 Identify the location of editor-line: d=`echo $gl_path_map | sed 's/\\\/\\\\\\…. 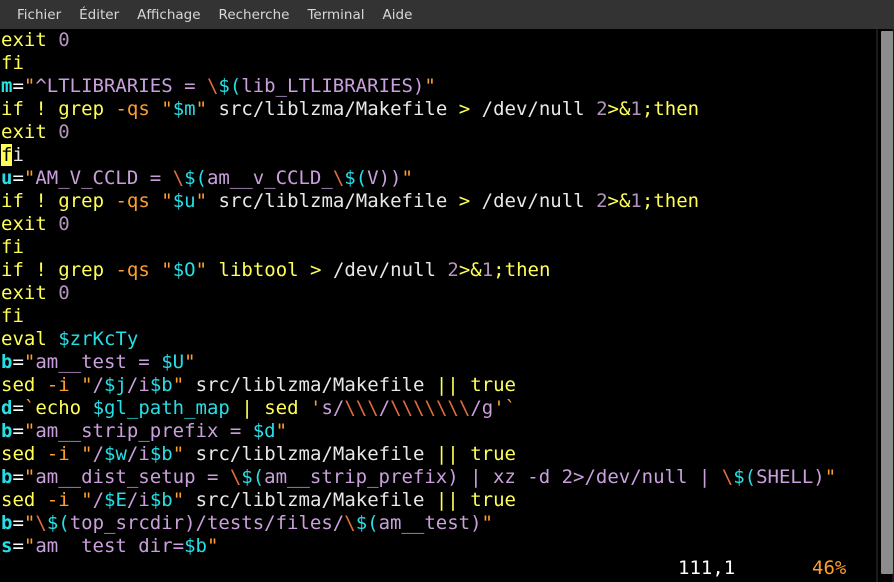
(438, 408).